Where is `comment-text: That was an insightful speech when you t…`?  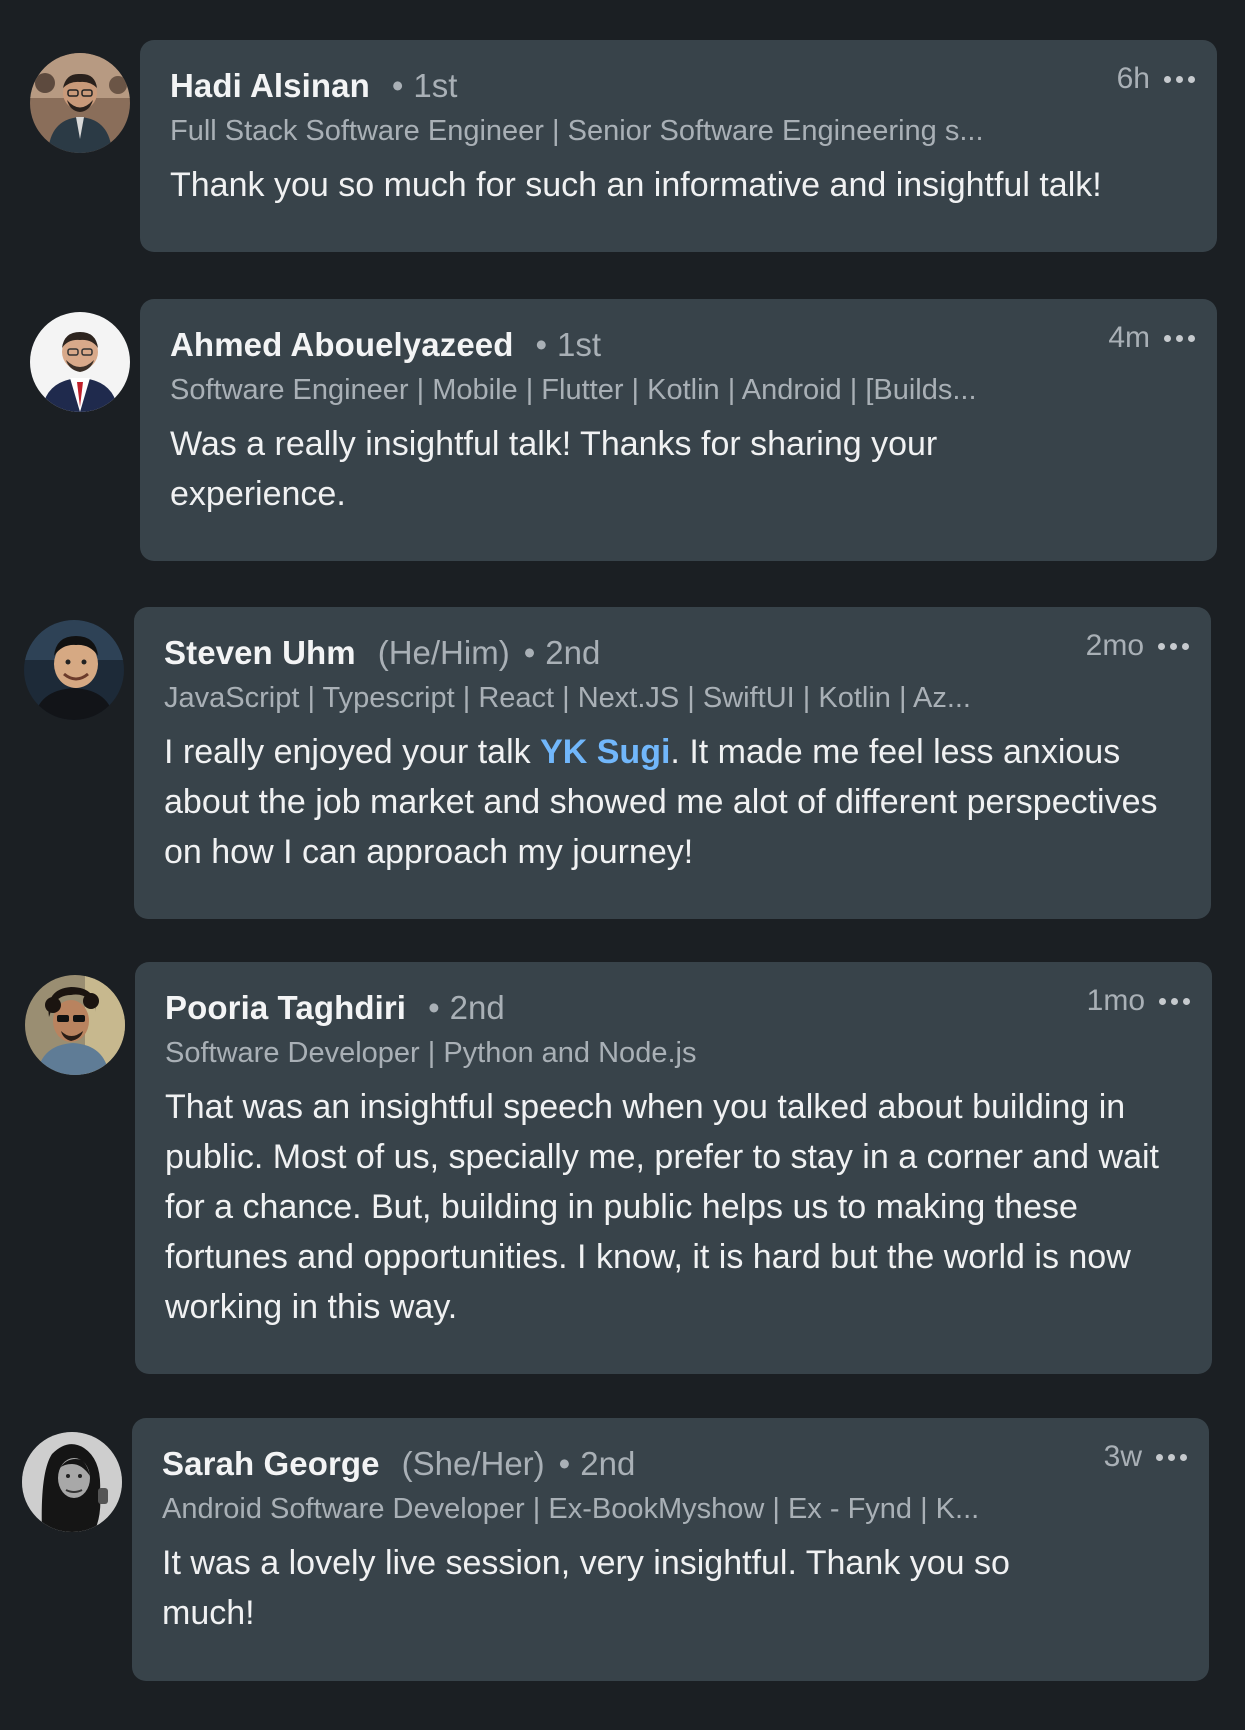 comment-text: That was an insightful speech when you t… is located at coordinates (673, 1207).